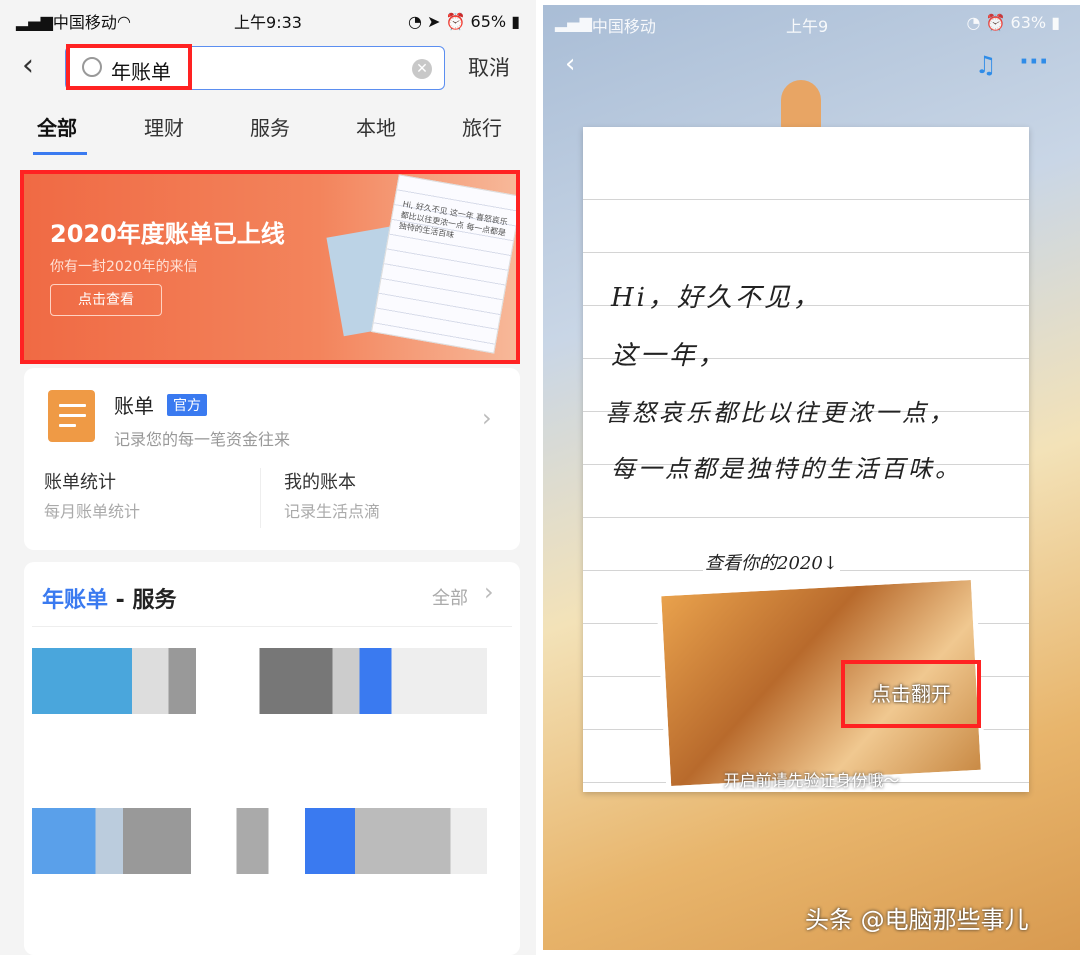 This screenshot has height=955, width=1080. Describe the element at coordinates (669, 356) in the screenshot. I see `letter-line: 这一年，` at that location.